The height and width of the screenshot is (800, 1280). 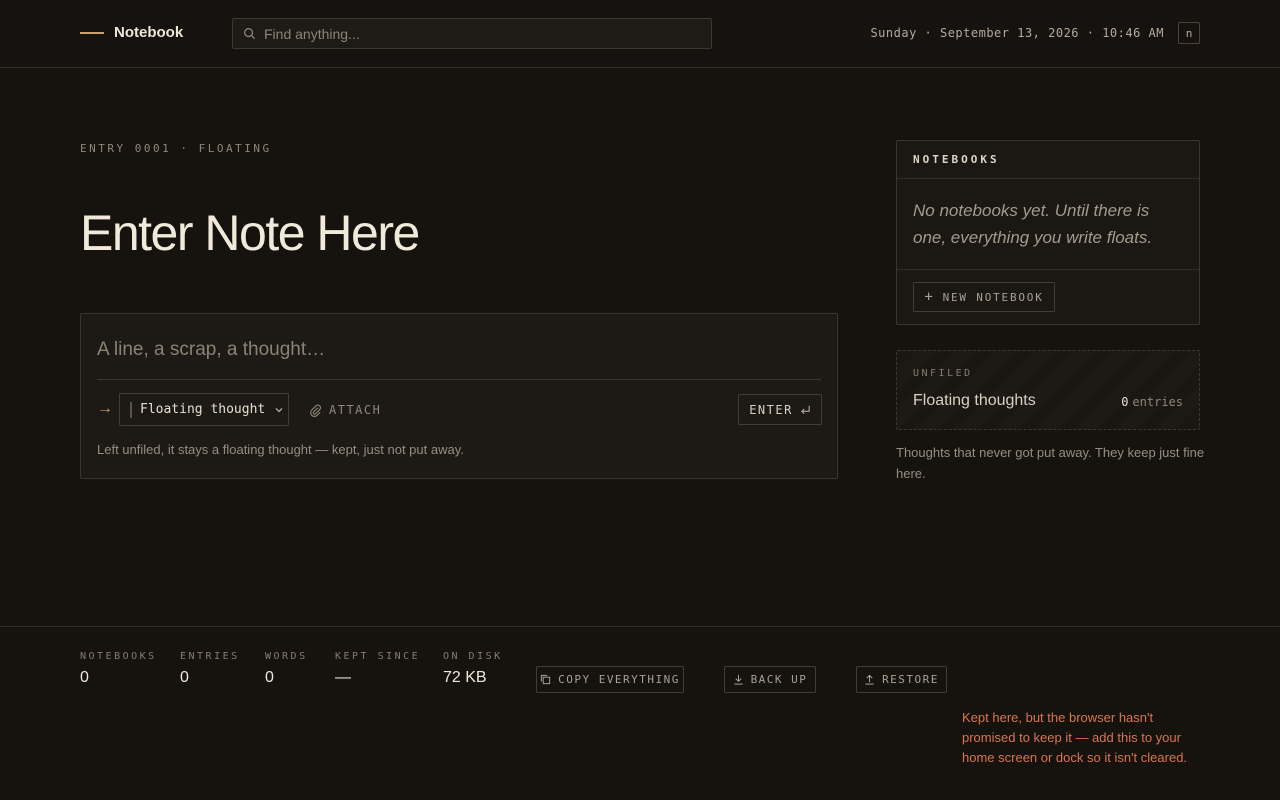 I want to click on restore-button: RESTORE, so click(x=901, y=679).